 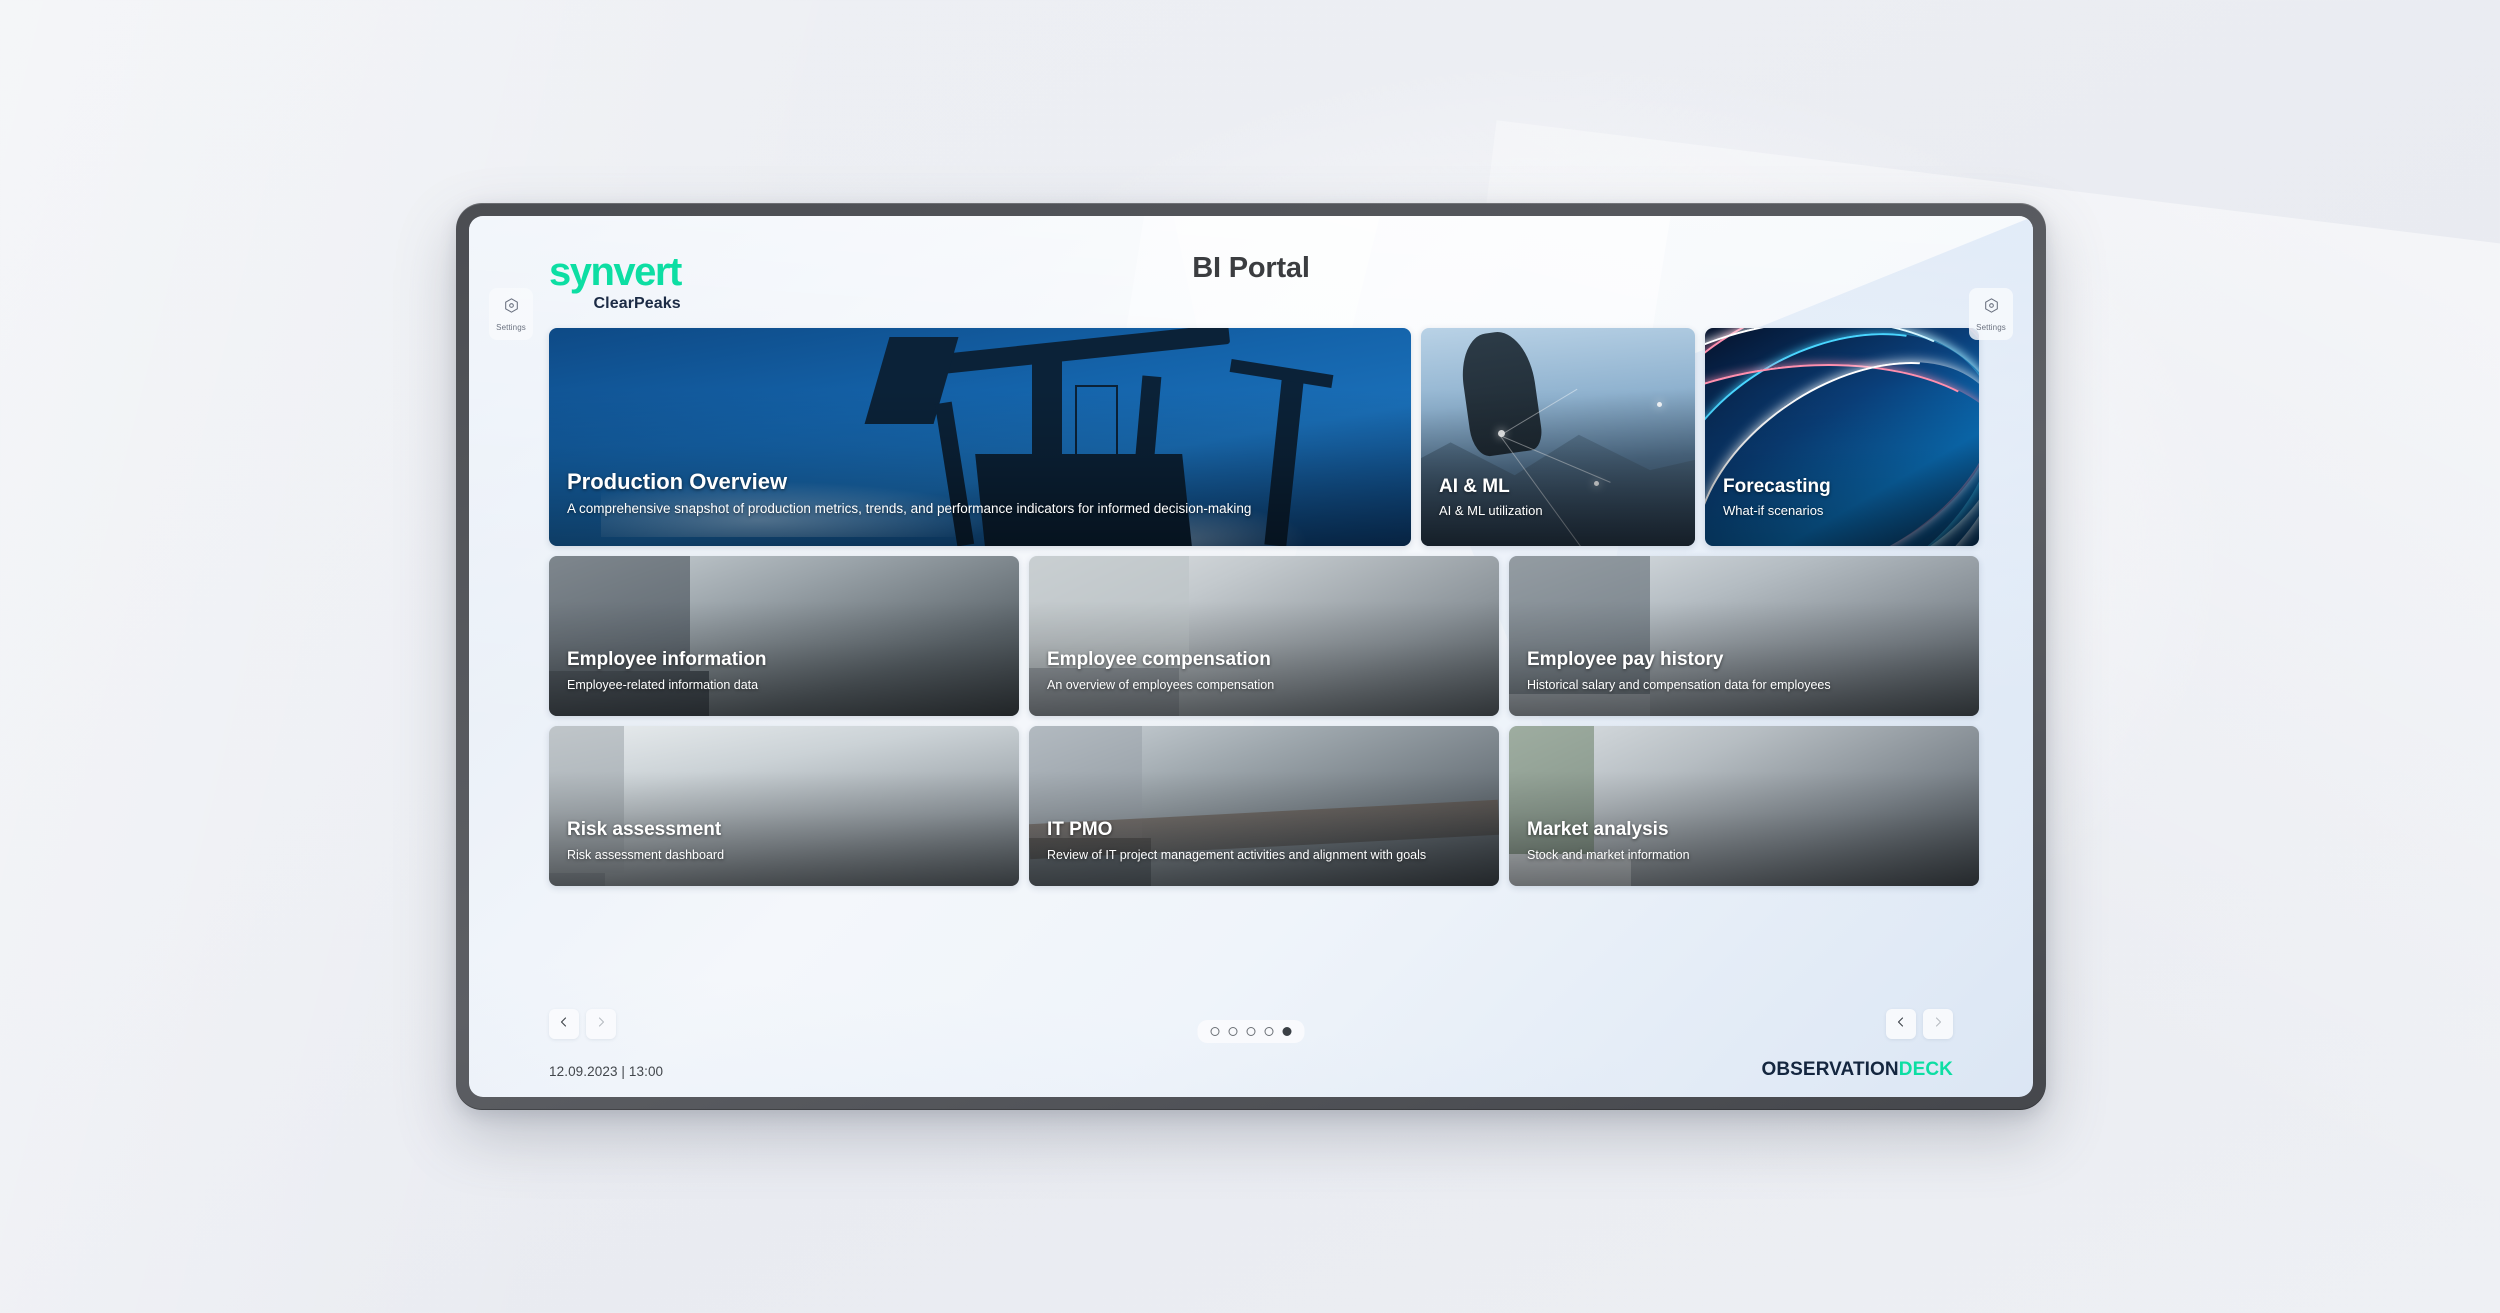 I want to click on card-subtitle: Employee-related information data, so click(x=663, y=684).